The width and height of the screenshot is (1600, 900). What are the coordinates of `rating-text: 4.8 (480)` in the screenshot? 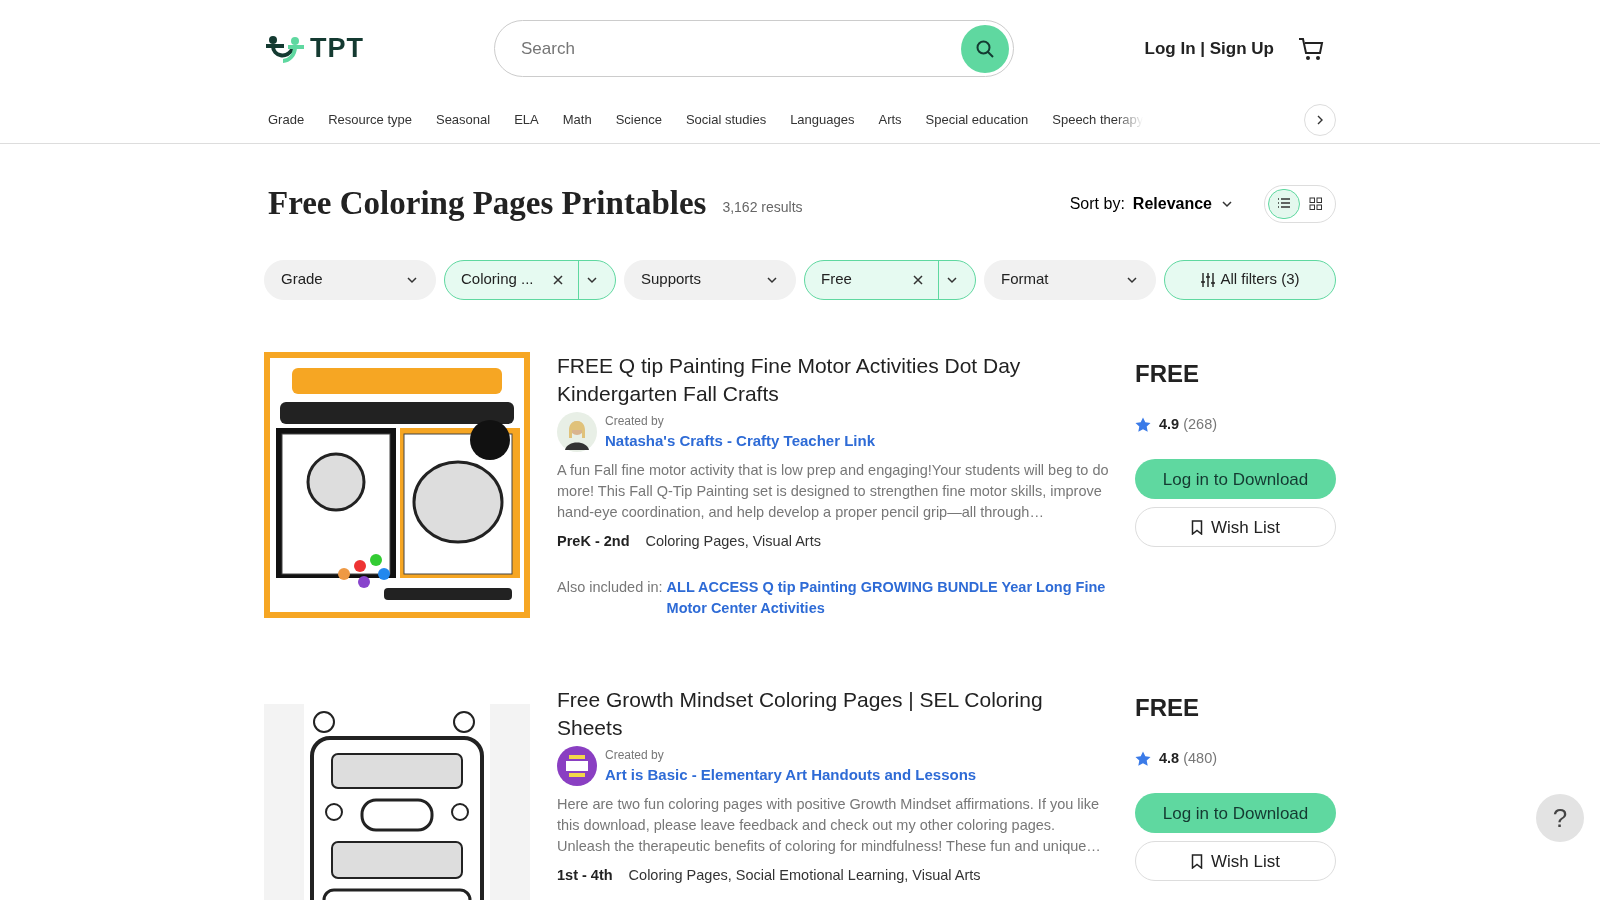 It's located at (1188, 758).